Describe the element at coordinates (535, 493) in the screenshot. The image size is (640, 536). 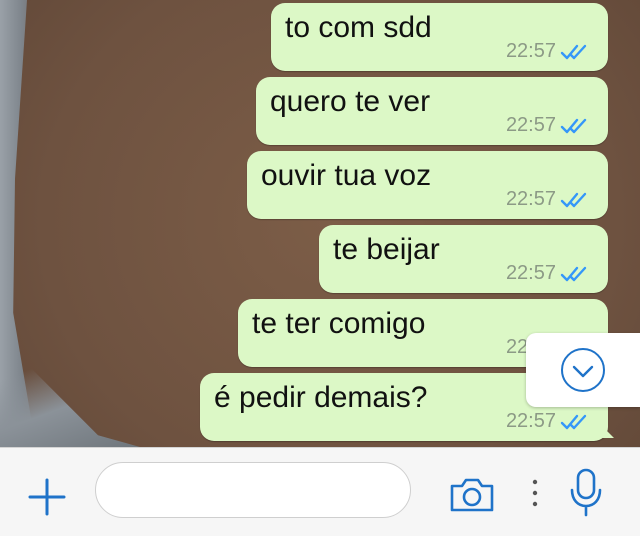
I see `vertical-dots-icon` at that location.